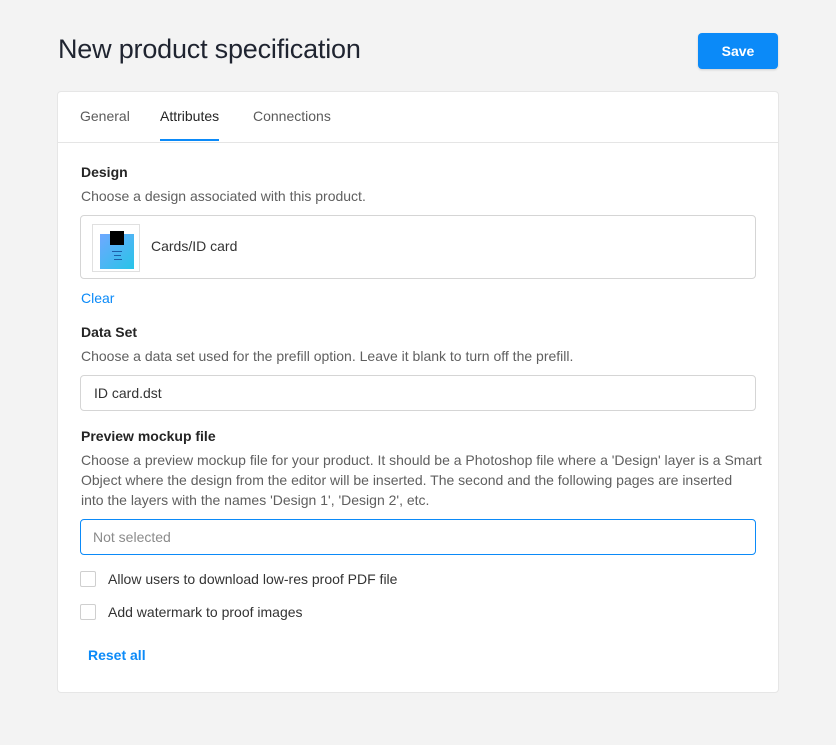  What do you see at coordinates (418, 117) in the screenshot?
I see `tab-bar: General Attributes Connections` at bounding box center [418, 117].